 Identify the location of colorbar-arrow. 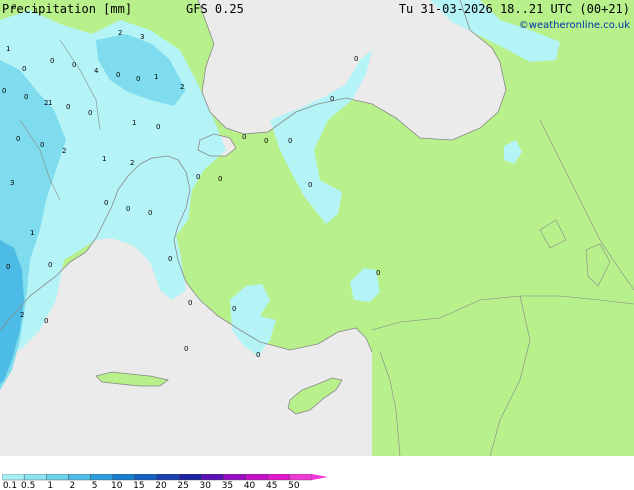
(320, 477).